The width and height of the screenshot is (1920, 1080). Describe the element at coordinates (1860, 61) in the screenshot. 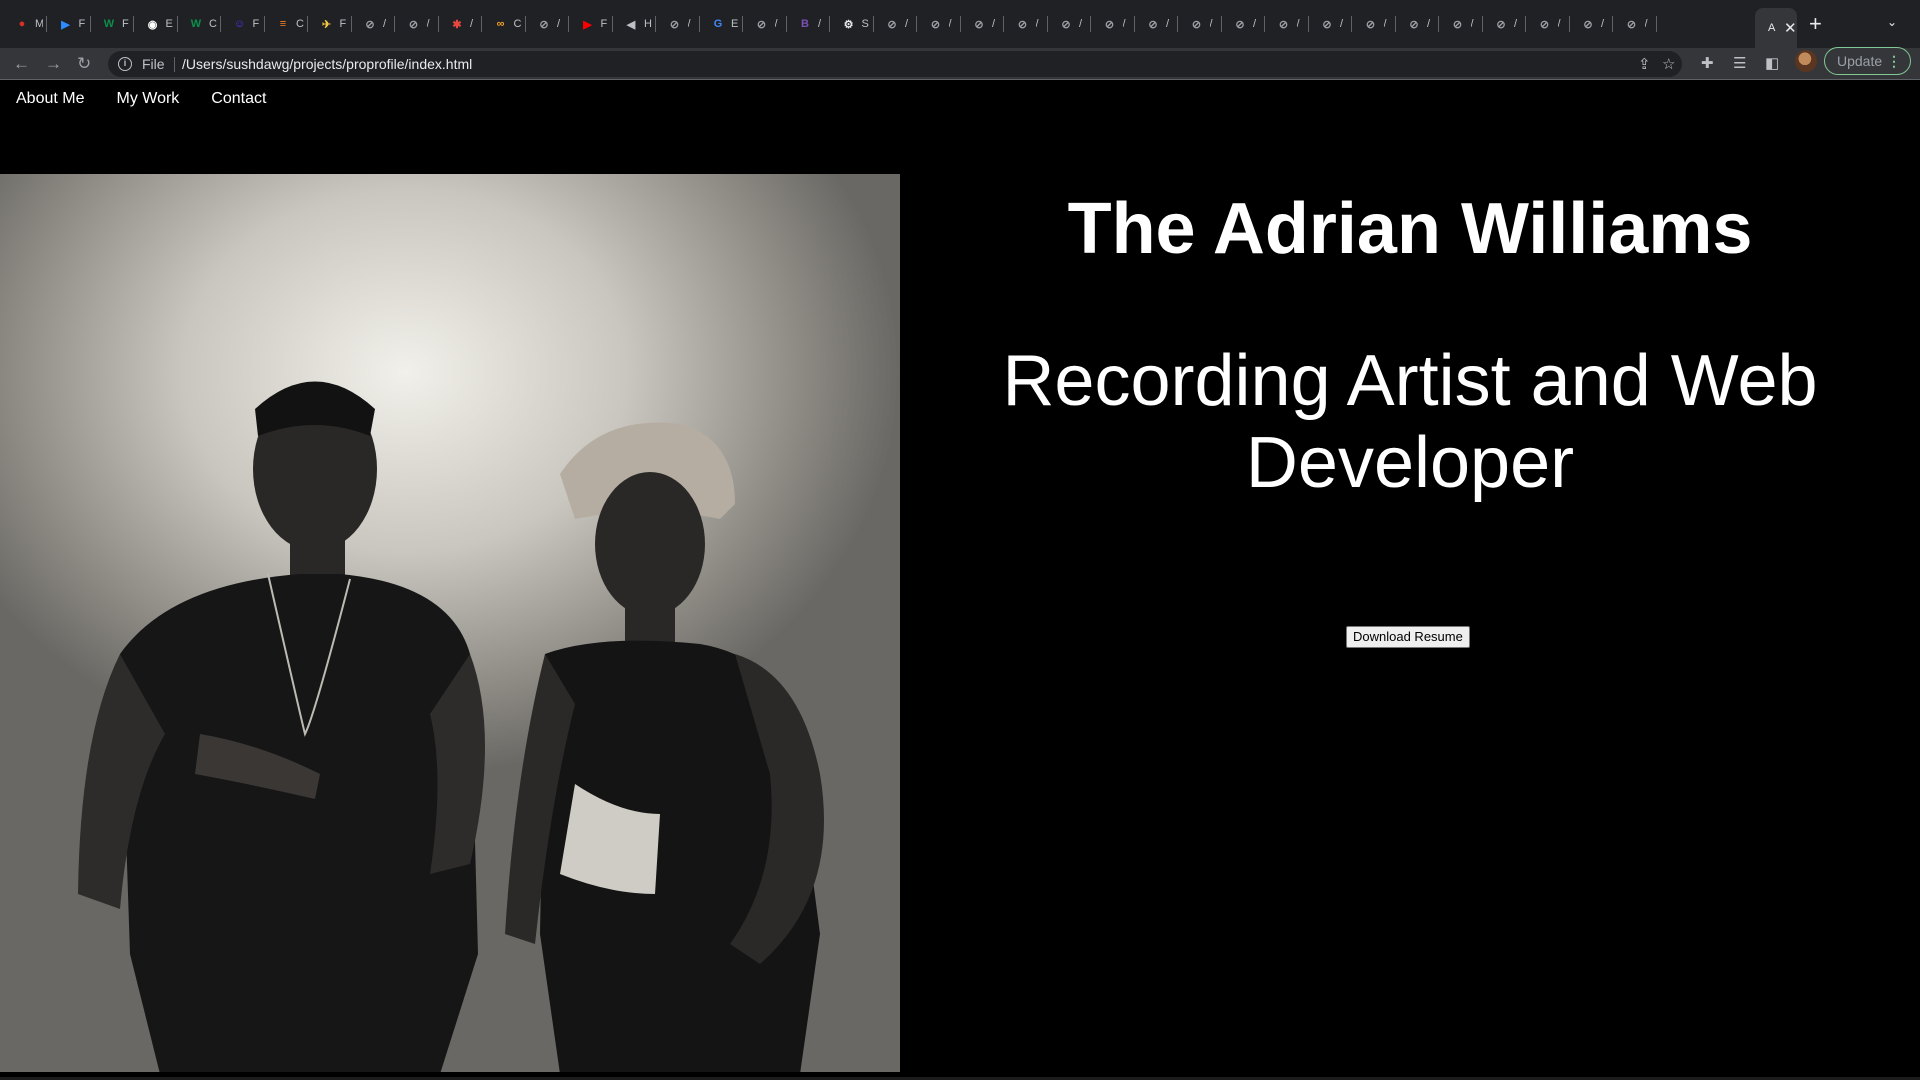

I see `update-label: Update` at that location.